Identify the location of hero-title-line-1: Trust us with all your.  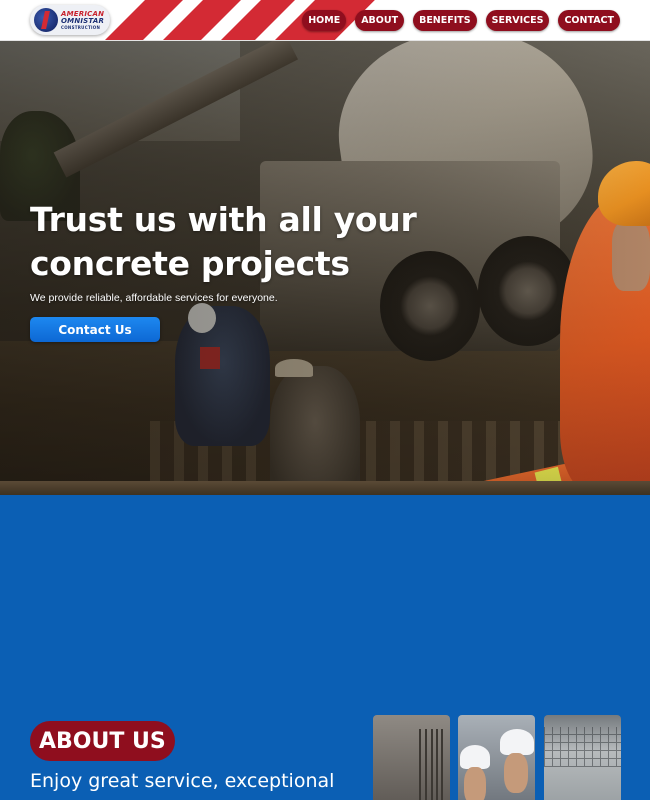
(223, 219).